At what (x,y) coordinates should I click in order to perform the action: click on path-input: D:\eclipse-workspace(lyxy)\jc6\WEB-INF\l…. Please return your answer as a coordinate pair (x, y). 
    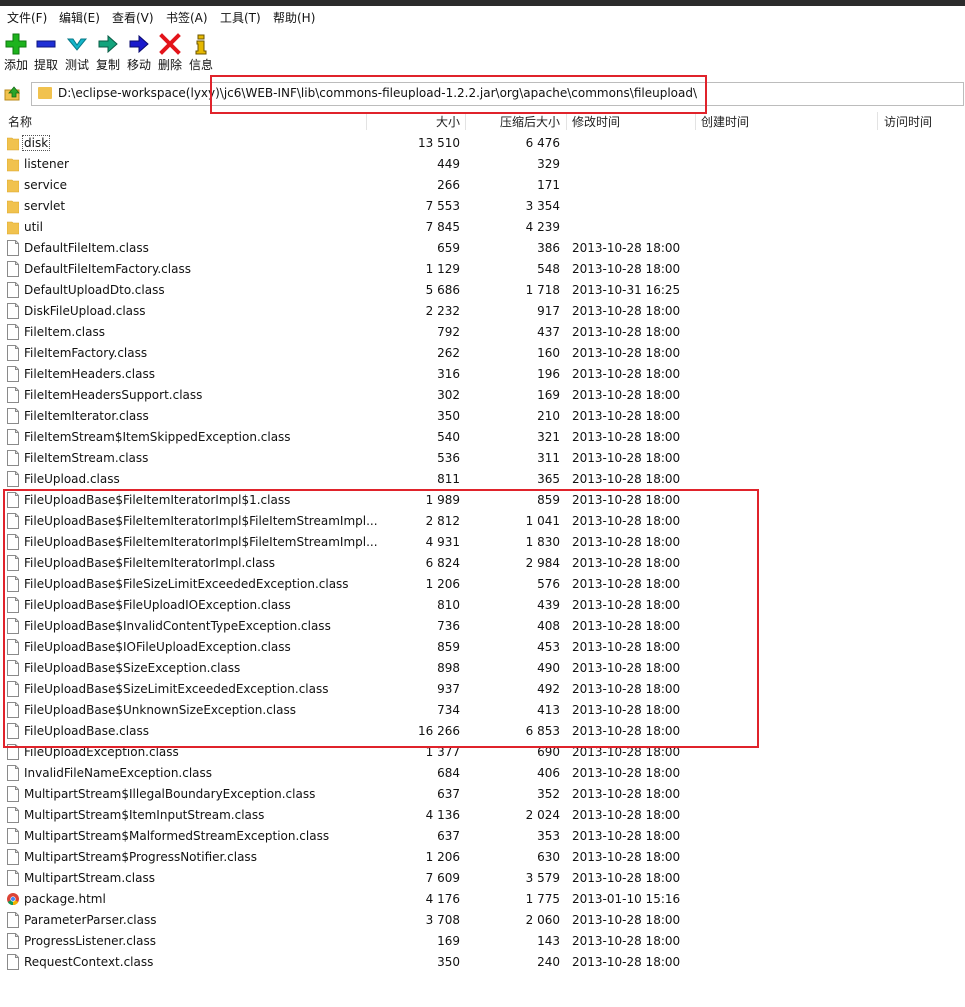
    Looking at the image, I should click on (497, 94).